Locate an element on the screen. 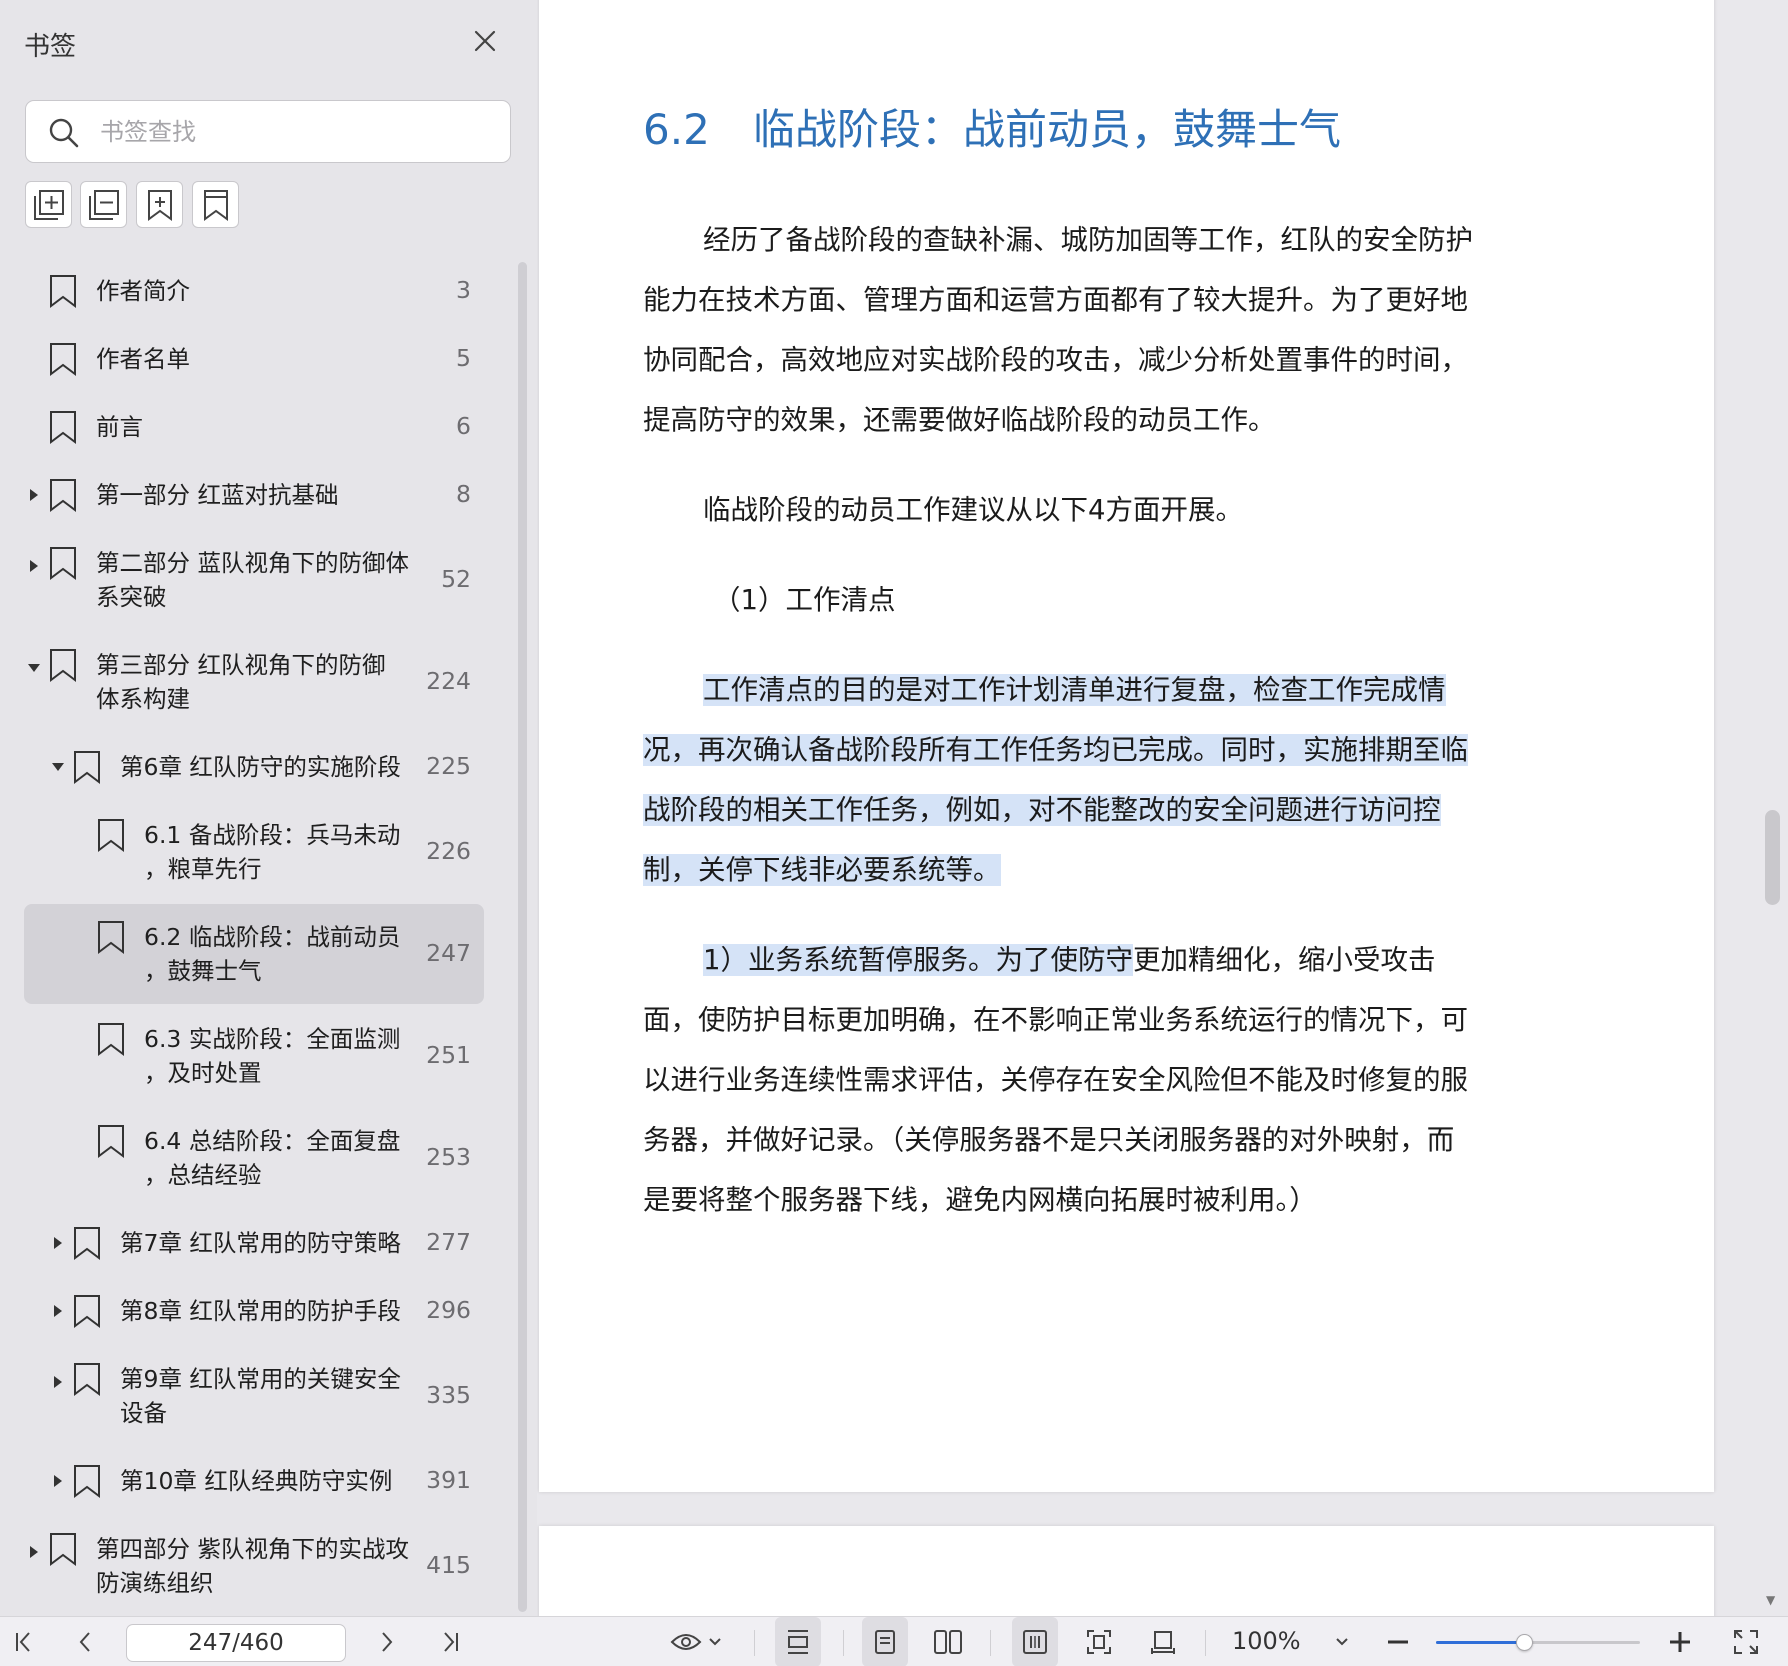 The height and width of the screenshot is (1666, 1788). bookmark-item: 前言 6 is located at coordinates (254, 427).